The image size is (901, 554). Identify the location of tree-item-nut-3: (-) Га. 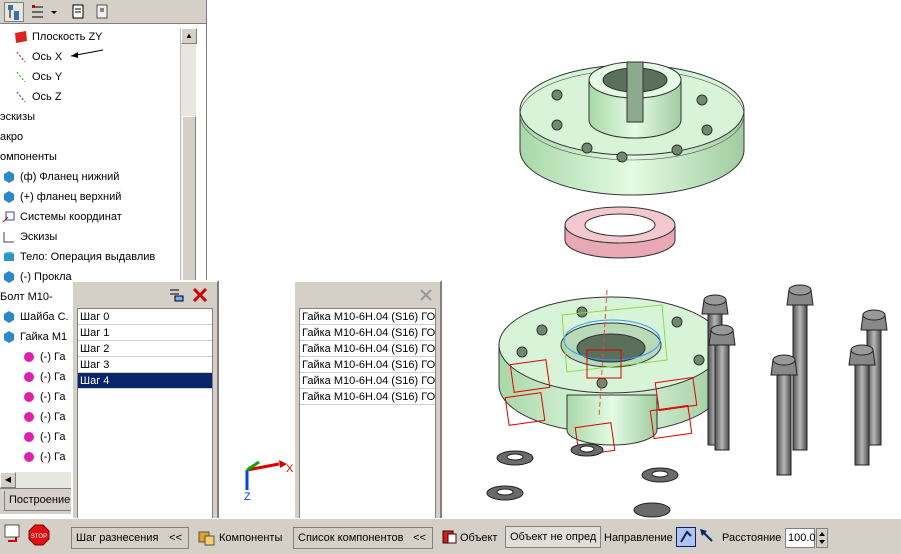
(44, 397).